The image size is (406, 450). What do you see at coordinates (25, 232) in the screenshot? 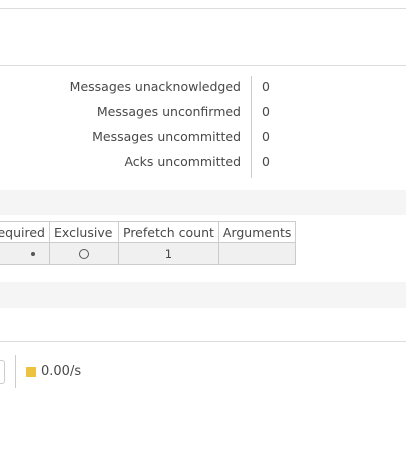
I see `column-header-required: equired` at bounding box center [25, 232].